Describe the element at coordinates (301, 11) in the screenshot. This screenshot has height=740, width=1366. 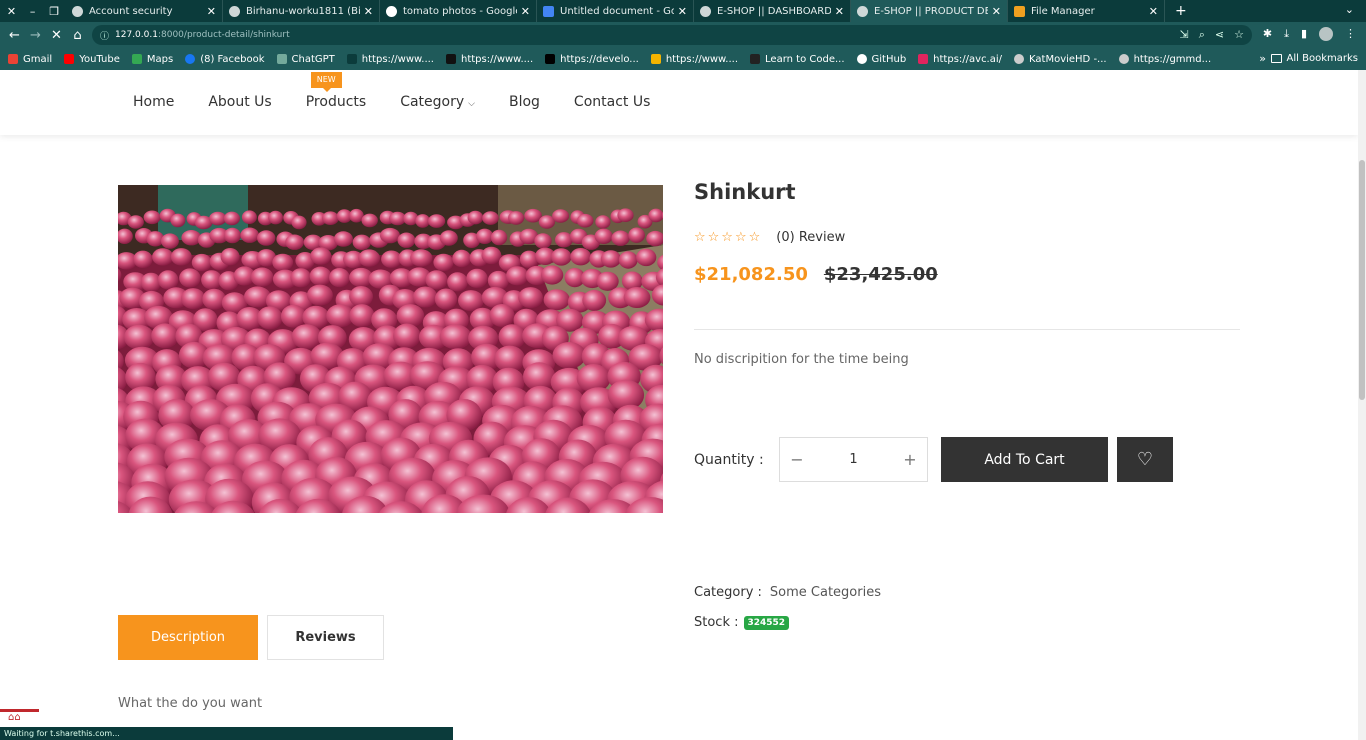
I see `browser-tab: Birhanu-worku1811 (Birh ✕` at that location.